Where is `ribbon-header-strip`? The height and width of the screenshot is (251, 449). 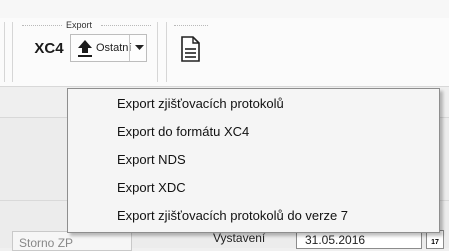
ribbon-header-strip is located at coordinates (224, 9).